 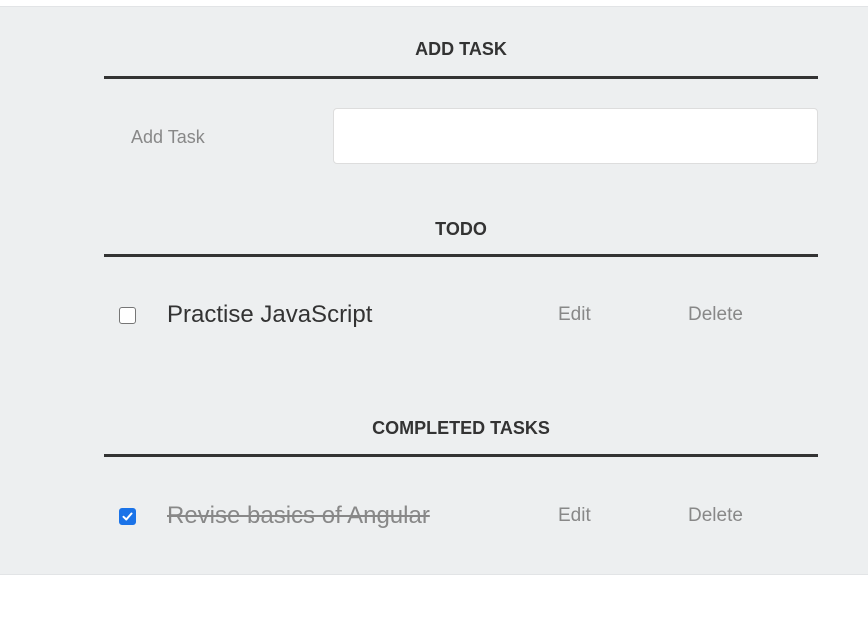 What do you see at coordinates (461, 428) in the screenshot?
I see `completed-tasks-heading: COMPLETED TASKS` at bounding box center [461, 428].